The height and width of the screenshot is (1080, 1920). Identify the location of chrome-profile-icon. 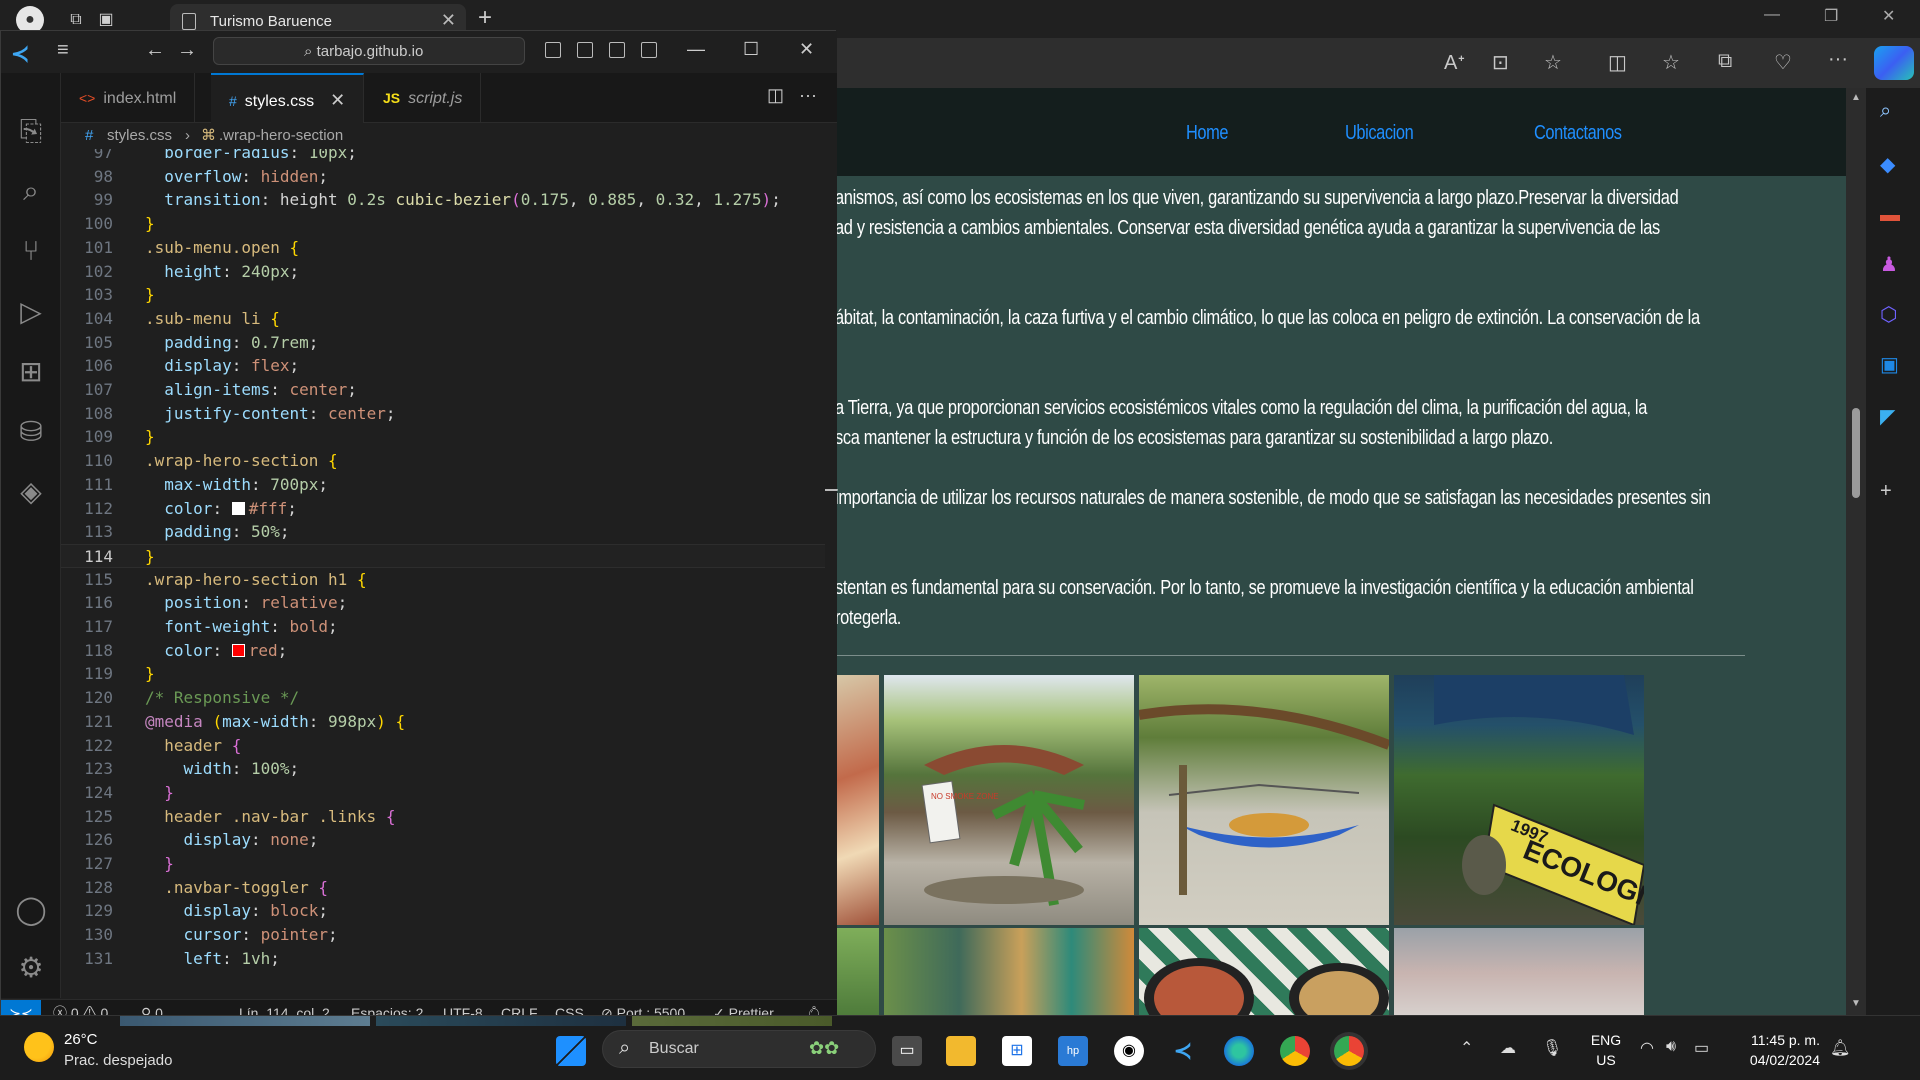
(1349, 1051).